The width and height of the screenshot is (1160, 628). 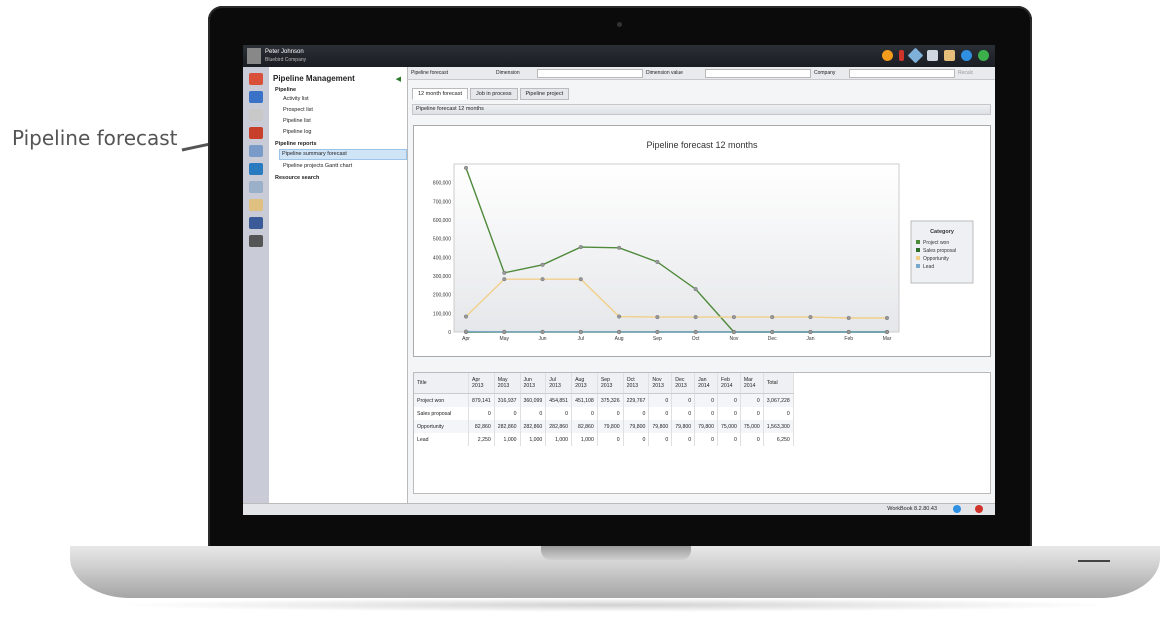 I want to click on ok-icon, so click(x=983, y=55).